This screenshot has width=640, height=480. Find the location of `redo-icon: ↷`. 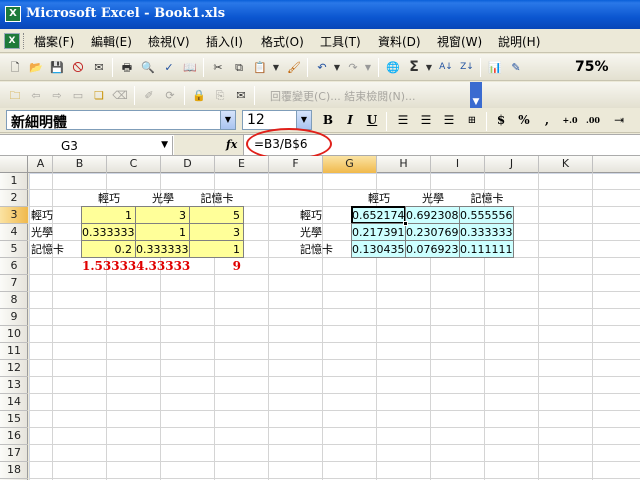

redo-icon: ↷ is located at coordinates (353, 67).